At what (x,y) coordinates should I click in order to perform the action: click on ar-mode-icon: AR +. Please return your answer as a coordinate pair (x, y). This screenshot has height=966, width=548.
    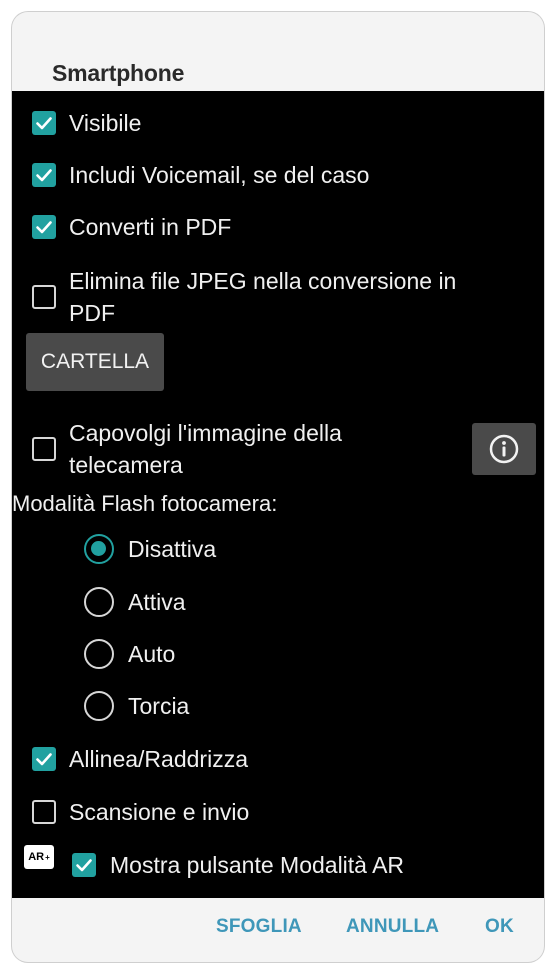
    Looking at the image, I should click on (39, 857).